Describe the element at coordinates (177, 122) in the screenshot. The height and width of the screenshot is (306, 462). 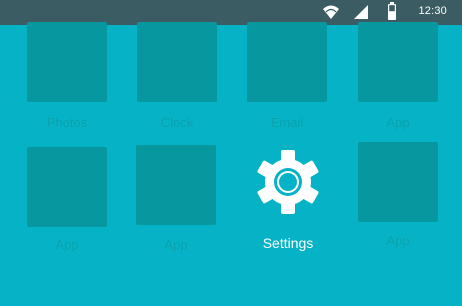
I see `app-label-clock: Clock` at that location.